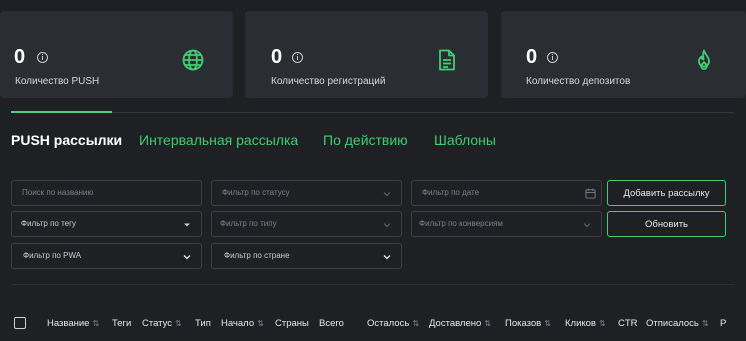 This screenshot has height=341, width=746. Describe the element at coordinates (52, 255) in the screenshot. I see `pwa-placeholder: Фильтр по PWA` at that location.